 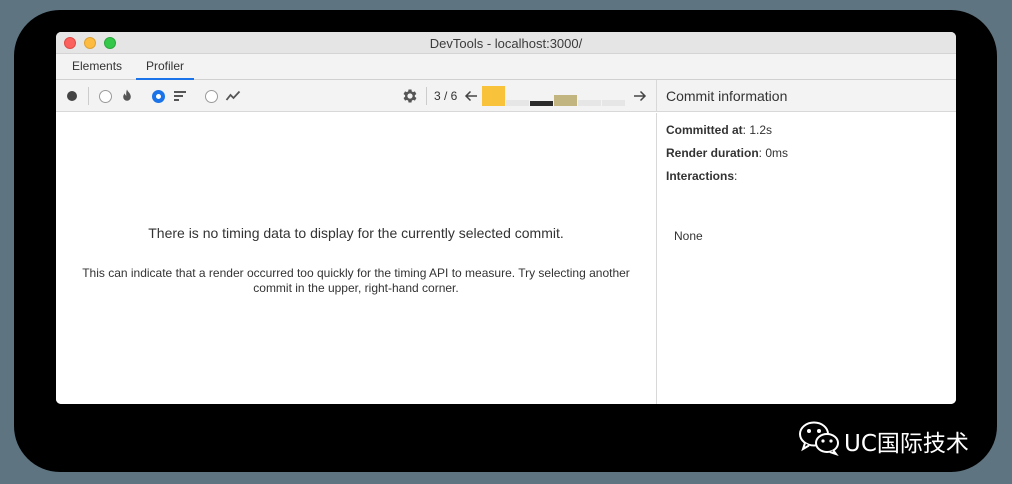 I want to click on interactions-value: None, so click(x=688, y=236).